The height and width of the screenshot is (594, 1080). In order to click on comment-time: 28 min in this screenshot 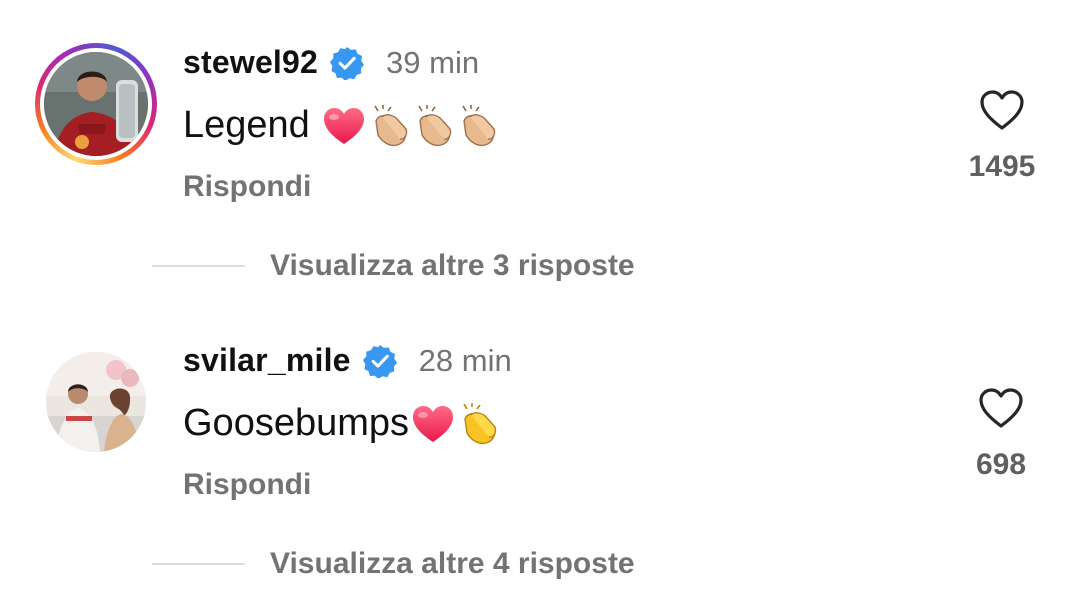, I will do `click(465, 360)`.